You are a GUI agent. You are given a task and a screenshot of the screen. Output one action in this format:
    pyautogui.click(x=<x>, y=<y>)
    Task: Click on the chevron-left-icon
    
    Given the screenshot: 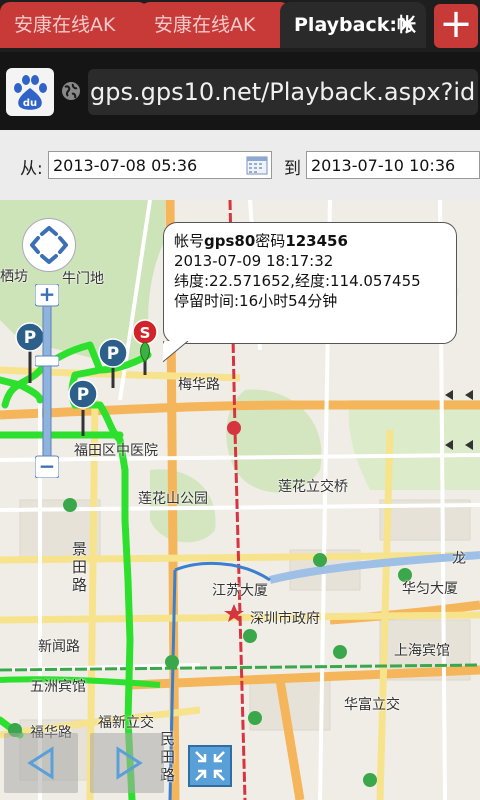 What is the action you would take?
    pyautogui.click(x=40, y=763)
    